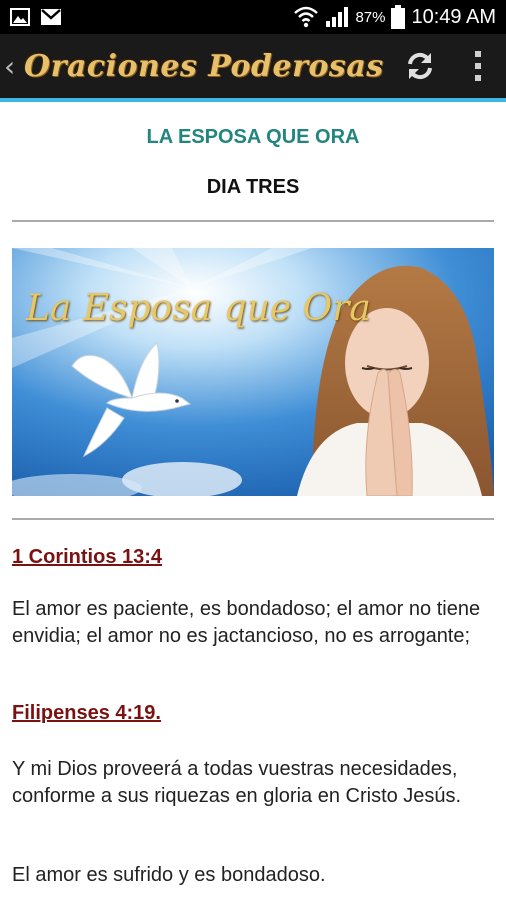  Describe the element at coordinates (87, 557) in the screenshot. I see `verse-reference-link: 1 Corintios 13:4` at that location.